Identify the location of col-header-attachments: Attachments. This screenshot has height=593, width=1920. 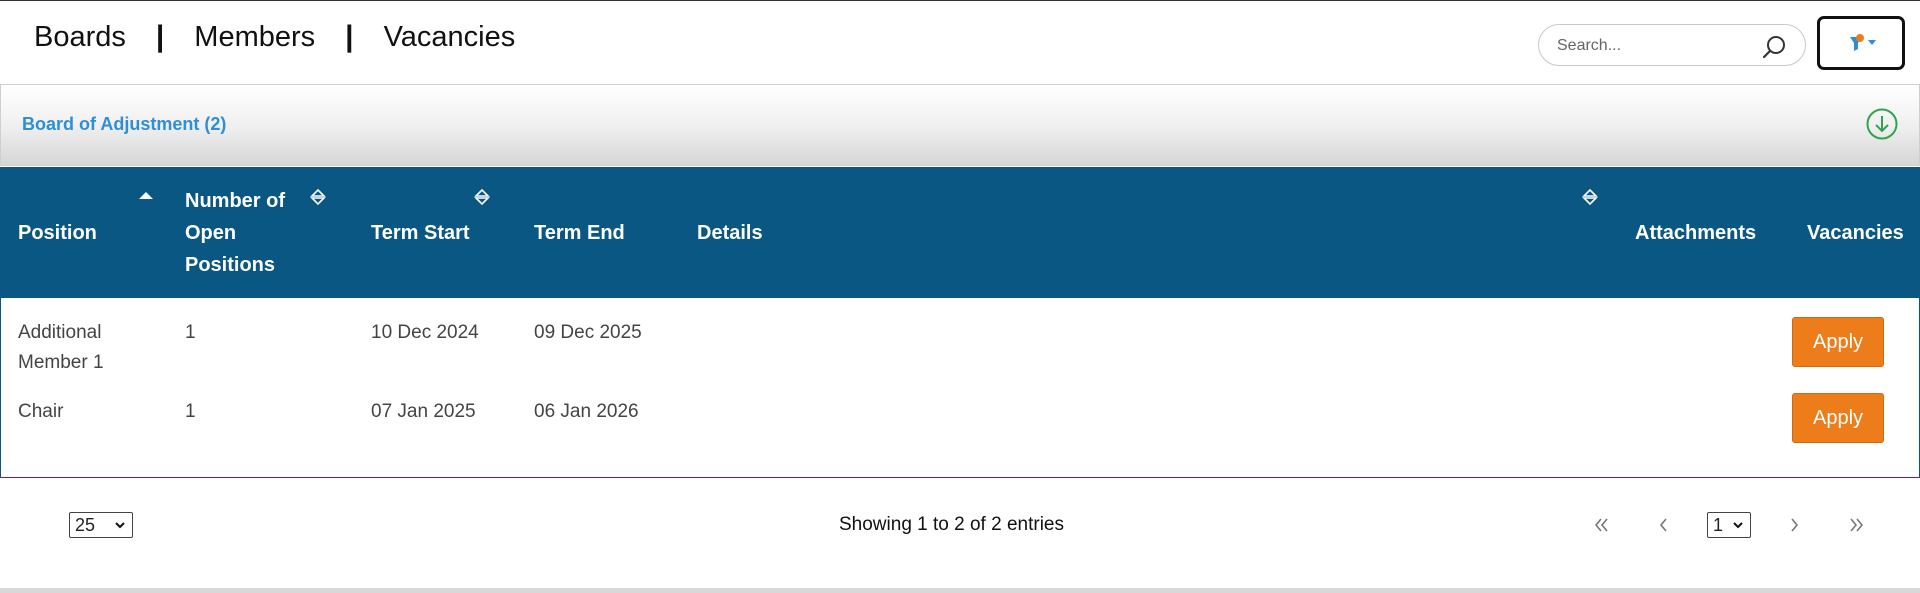
(1704, 232).